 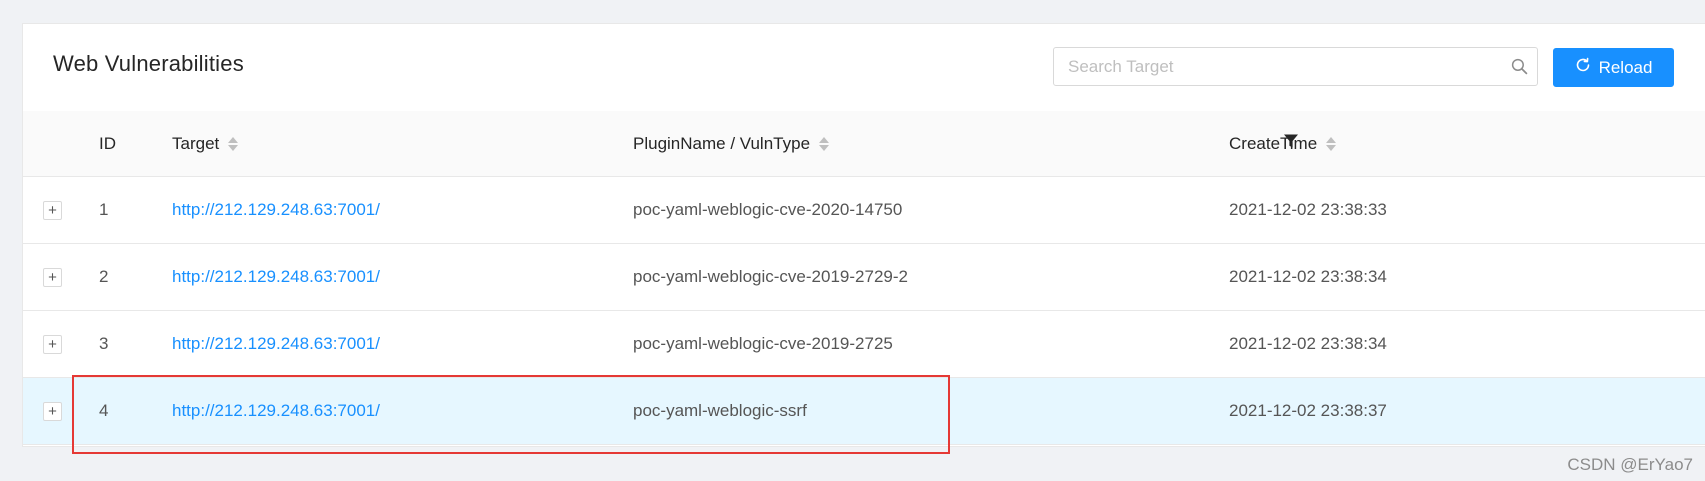 What do you see at coordinates (104, 209) in the screenshot?
I see `row-id: 1` at bounding box center [104, 209].